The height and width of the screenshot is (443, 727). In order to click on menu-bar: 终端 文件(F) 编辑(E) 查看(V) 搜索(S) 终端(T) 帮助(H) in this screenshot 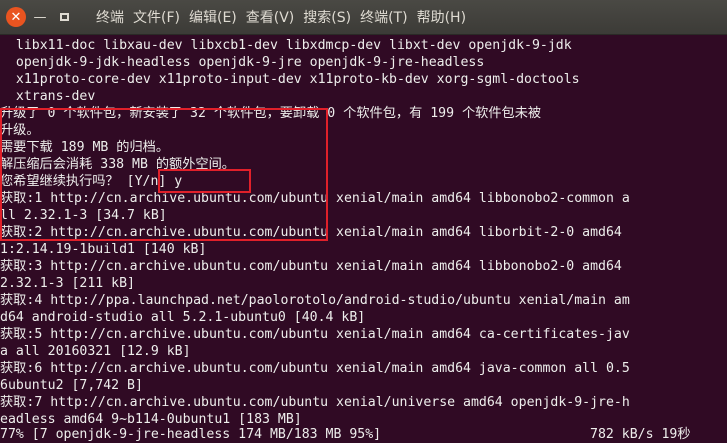, I will do `click(285, 17)`.